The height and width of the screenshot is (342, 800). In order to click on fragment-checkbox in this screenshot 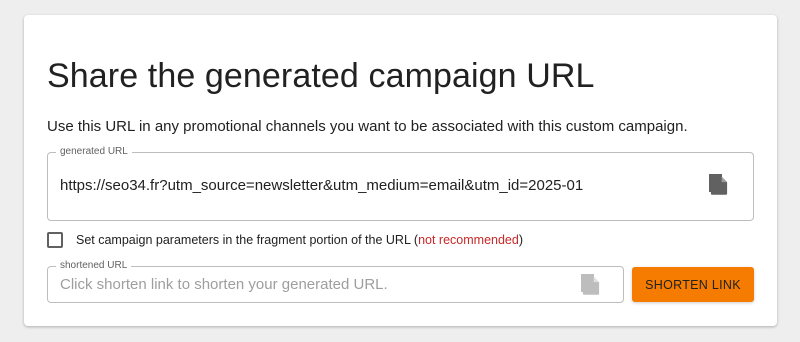, I will do `click(55, 240)`.